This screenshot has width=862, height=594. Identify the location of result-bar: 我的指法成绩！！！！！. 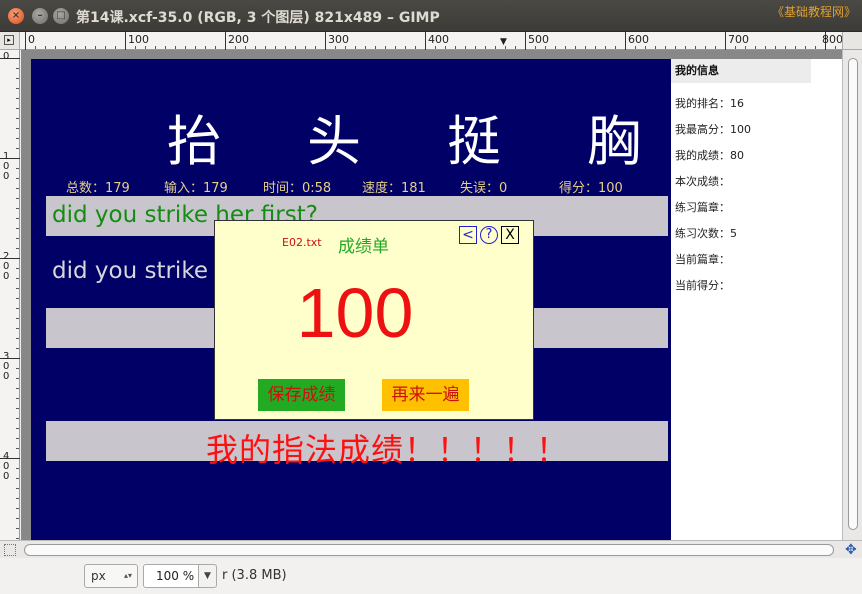
(357, 445).